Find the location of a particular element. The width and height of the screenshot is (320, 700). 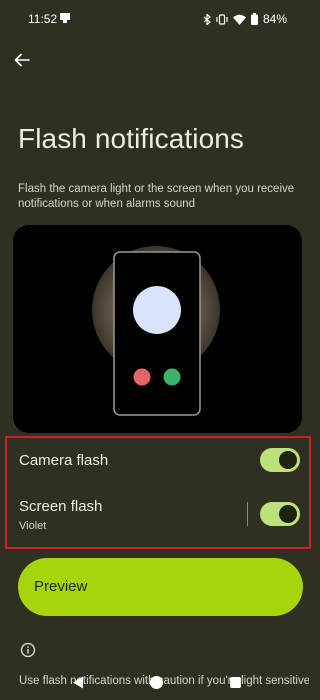

nav-home-icon is located at coordinates (156, 682).